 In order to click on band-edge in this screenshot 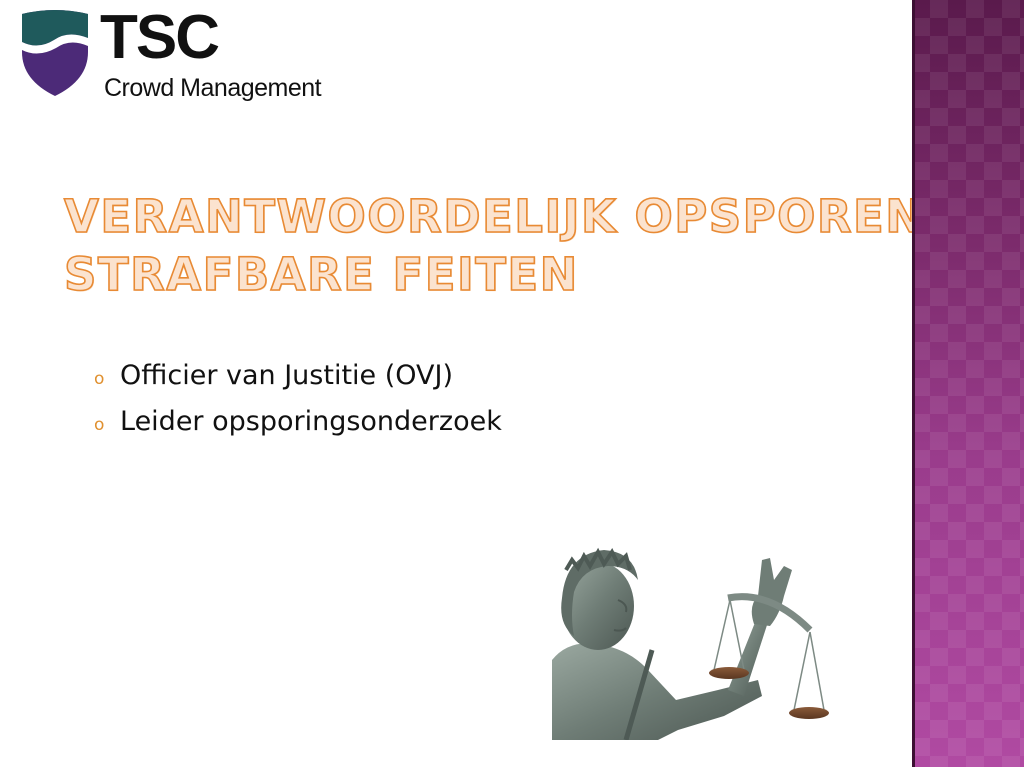, I will do `click(913, 383)`.